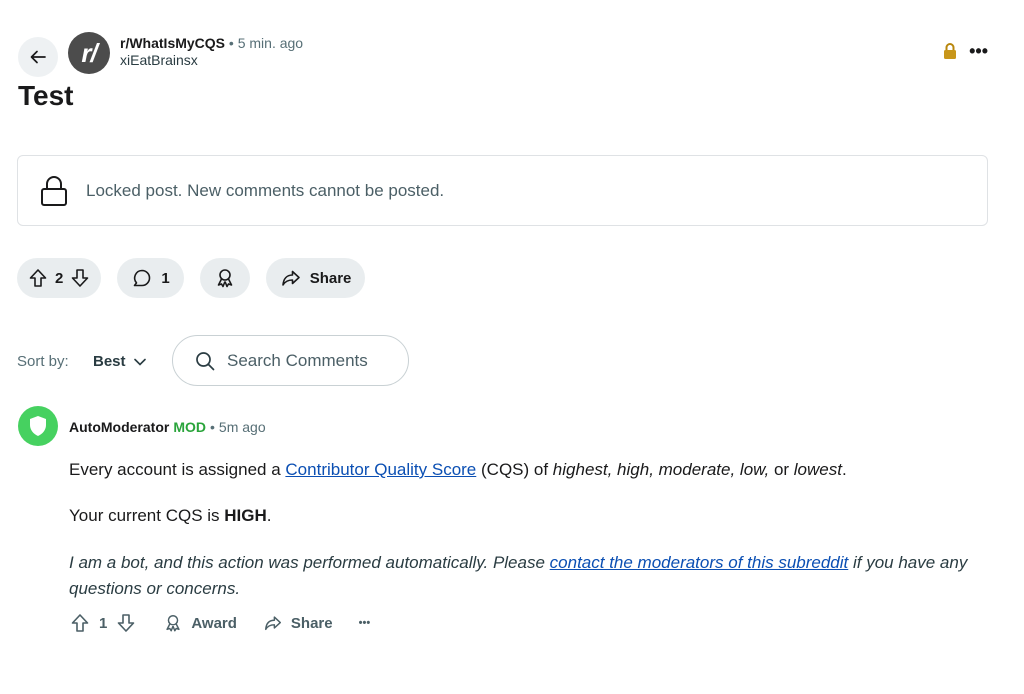 The image size is (1024, 694). Describe the element at coordinates (817, 469) in the screenshot. I see `text-segment: lowest` at that location.